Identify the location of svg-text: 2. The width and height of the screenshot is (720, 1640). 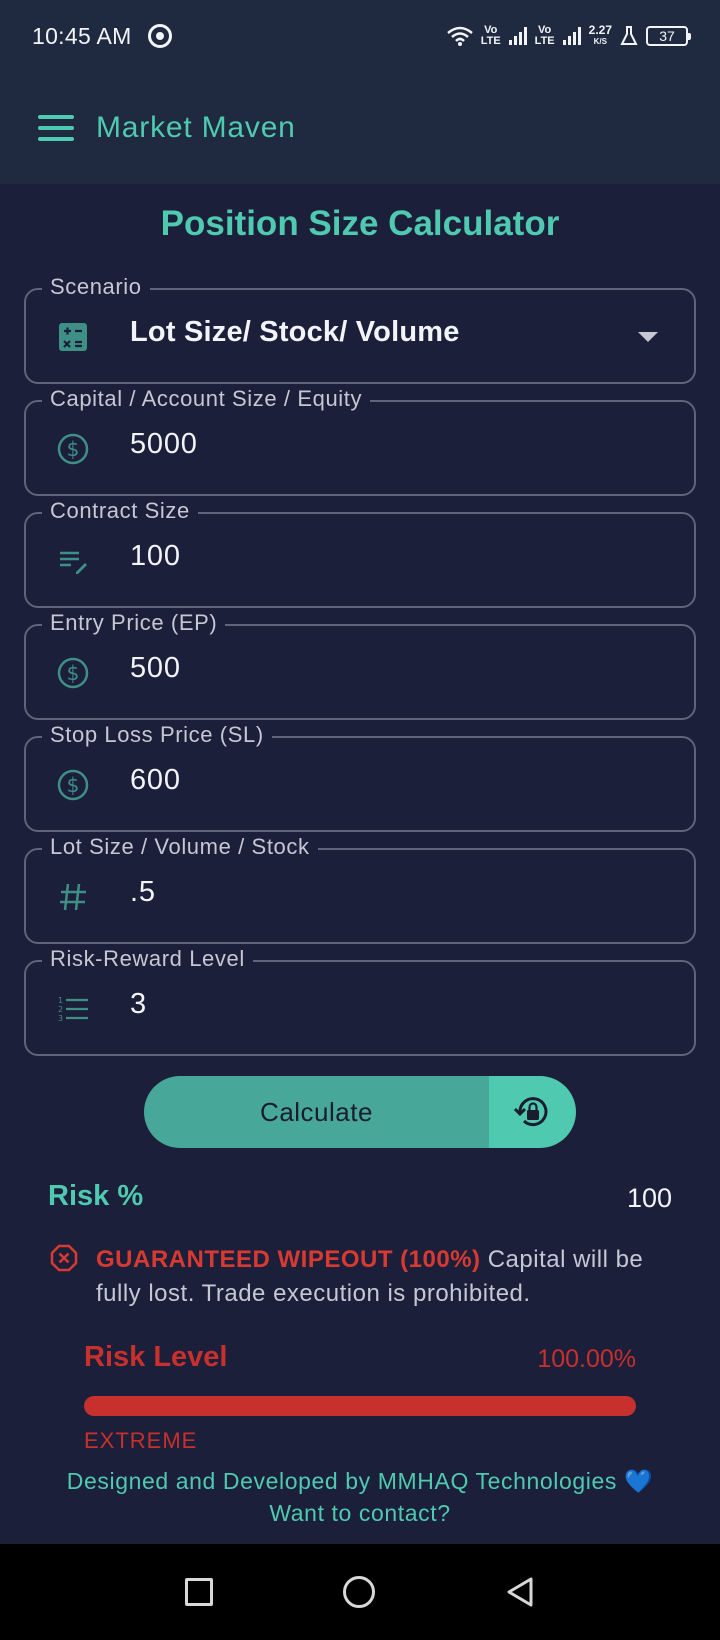
(60, 1009).